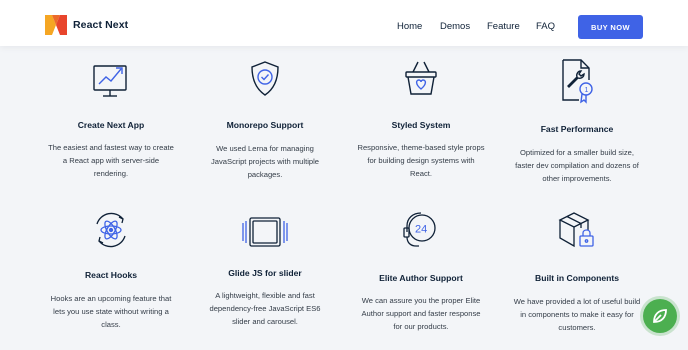  I want to click on wrench-badge-icon: 1, so click(577, 81).